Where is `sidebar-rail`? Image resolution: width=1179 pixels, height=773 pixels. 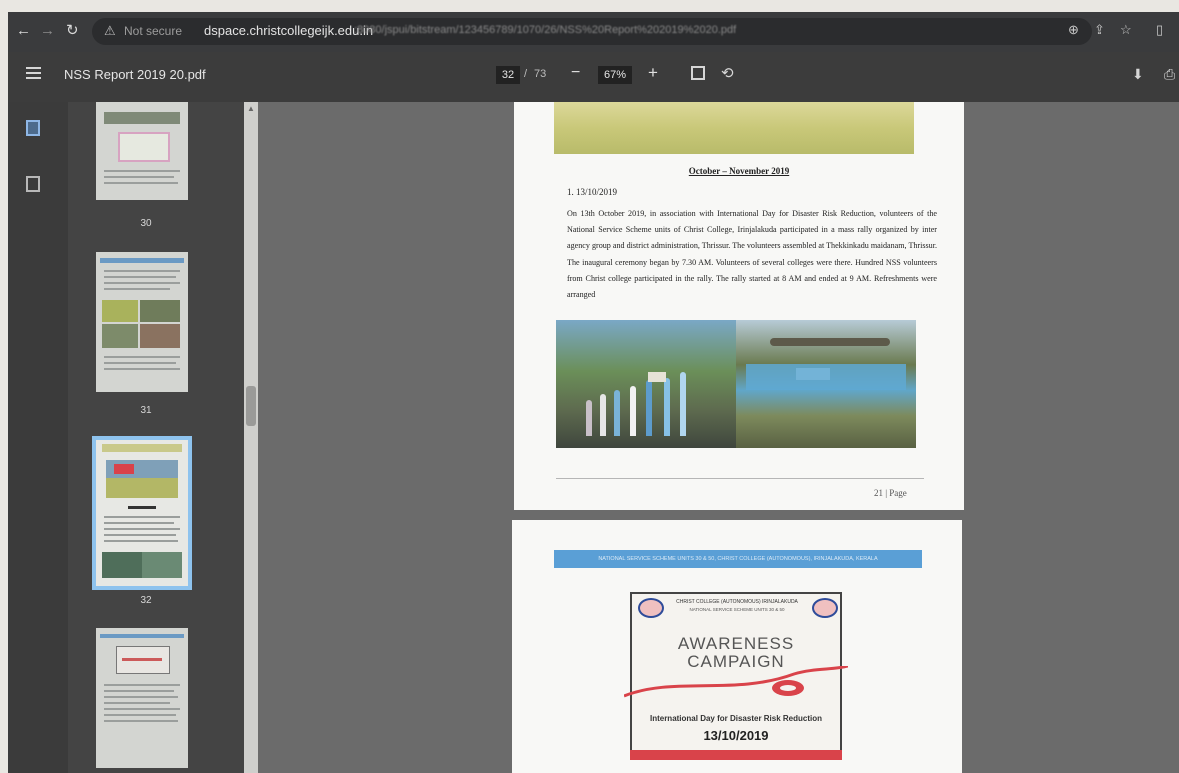
sidebar-rail is located at coordinates (38, 437).